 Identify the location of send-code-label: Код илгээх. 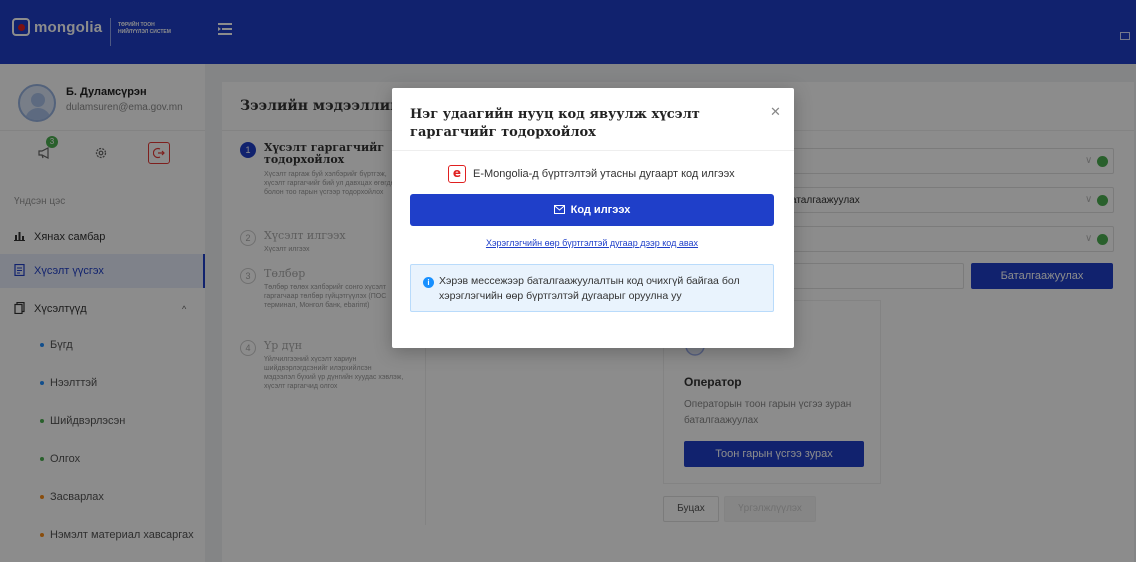
(600, 210).